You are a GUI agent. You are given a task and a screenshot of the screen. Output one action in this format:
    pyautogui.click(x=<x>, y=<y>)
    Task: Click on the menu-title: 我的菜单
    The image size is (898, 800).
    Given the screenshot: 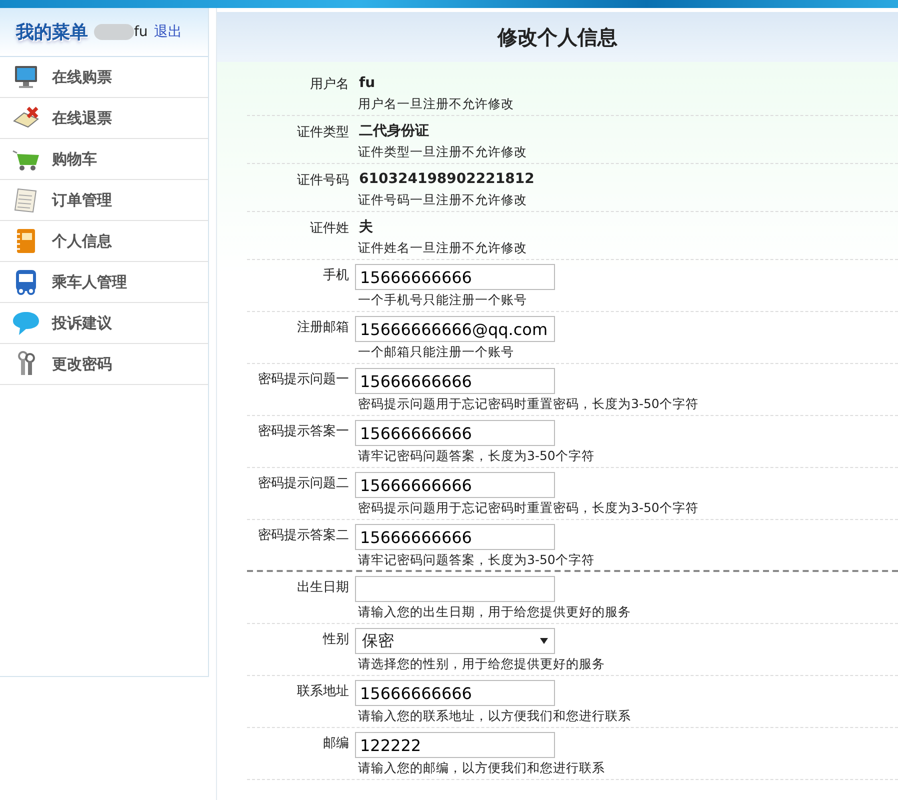 What is the action you would take?
    pyautogui.click(x=52, y=32)
    